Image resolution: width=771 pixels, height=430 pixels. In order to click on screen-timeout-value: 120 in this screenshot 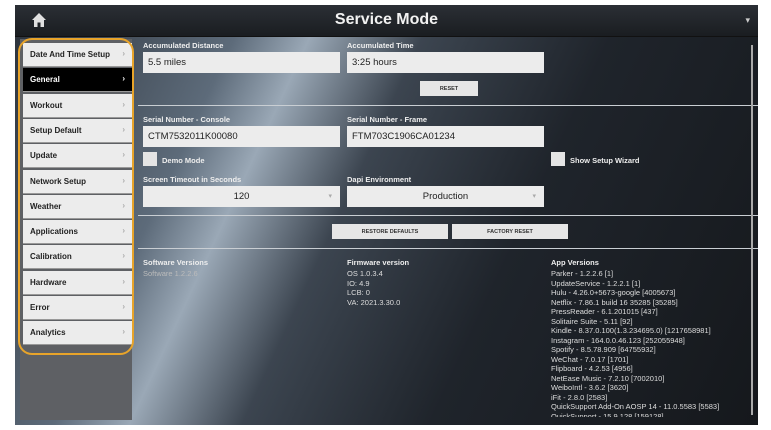, I will do `click(241, 196)`.